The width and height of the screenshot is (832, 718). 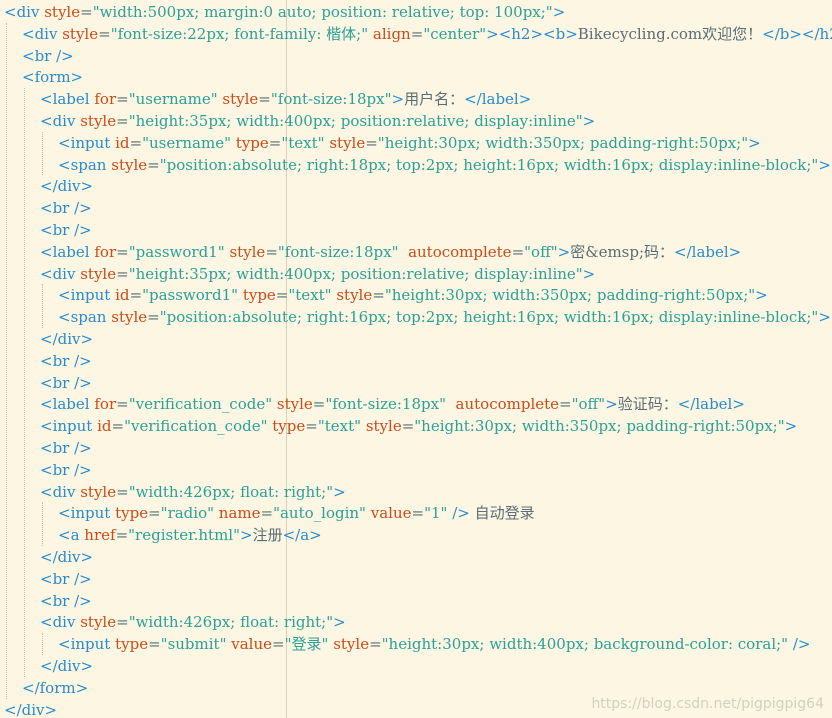 I want to click on code-line: <form>, so click(x=52, y=77).